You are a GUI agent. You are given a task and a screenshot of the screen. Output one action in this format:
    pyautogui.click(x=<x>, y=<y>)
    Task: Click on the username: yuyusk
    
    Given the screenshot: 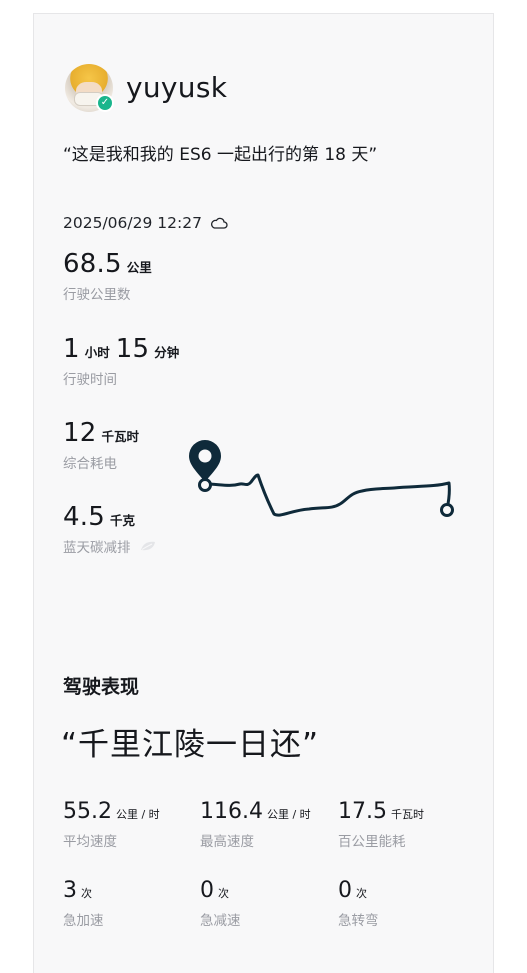 What is the action you would take?
    pyautogui.click(x=177, y=87)
    